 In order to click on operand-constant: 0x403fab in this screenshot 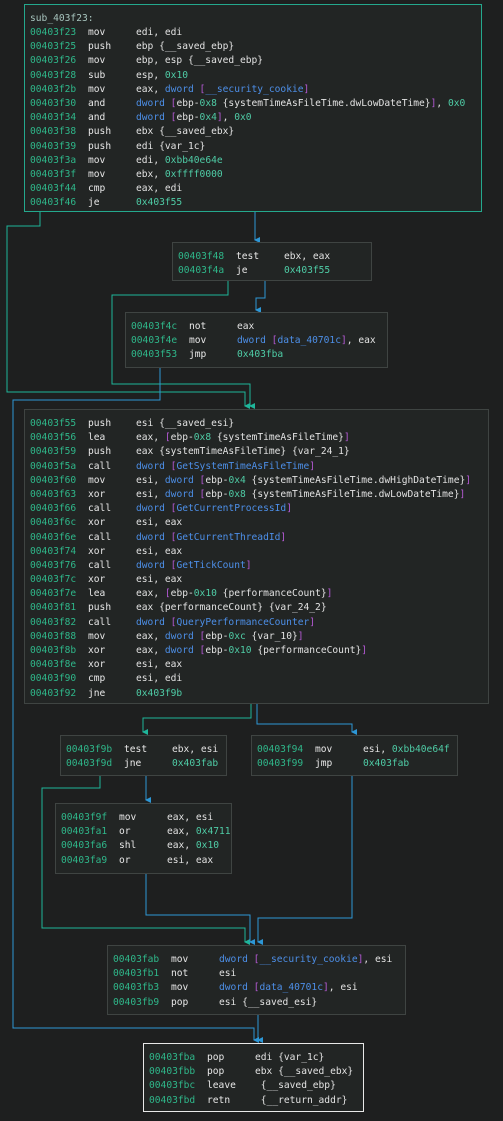, I will do `click(195, 763)`.